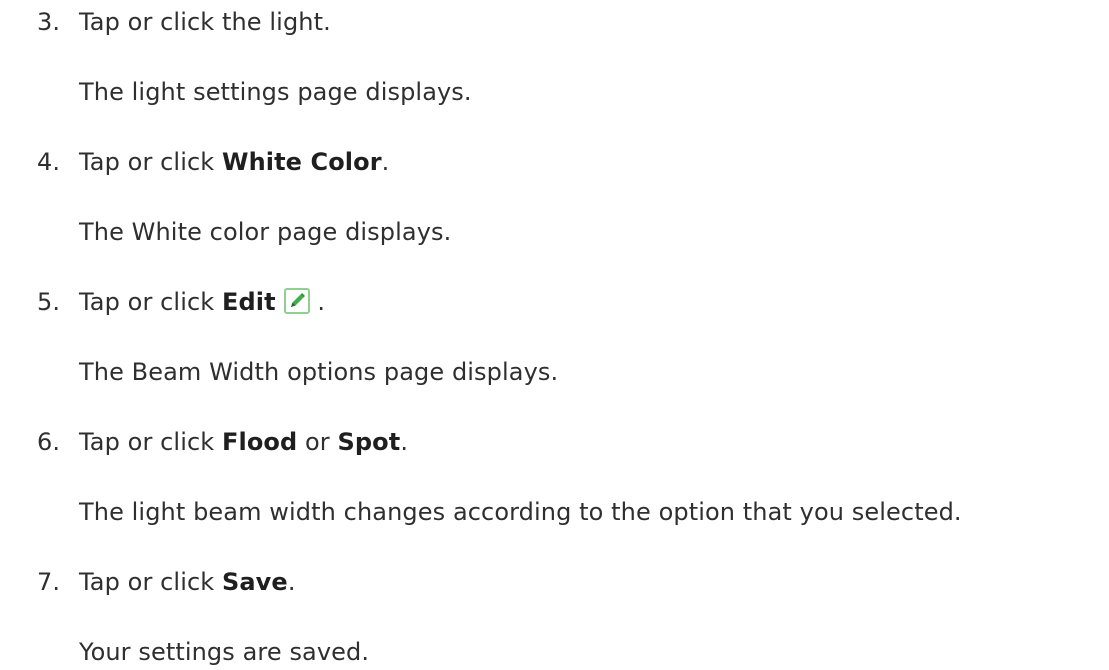 This screenshot has height=670, width=1109. I want to click on step-number: 4., so click(49, 162).